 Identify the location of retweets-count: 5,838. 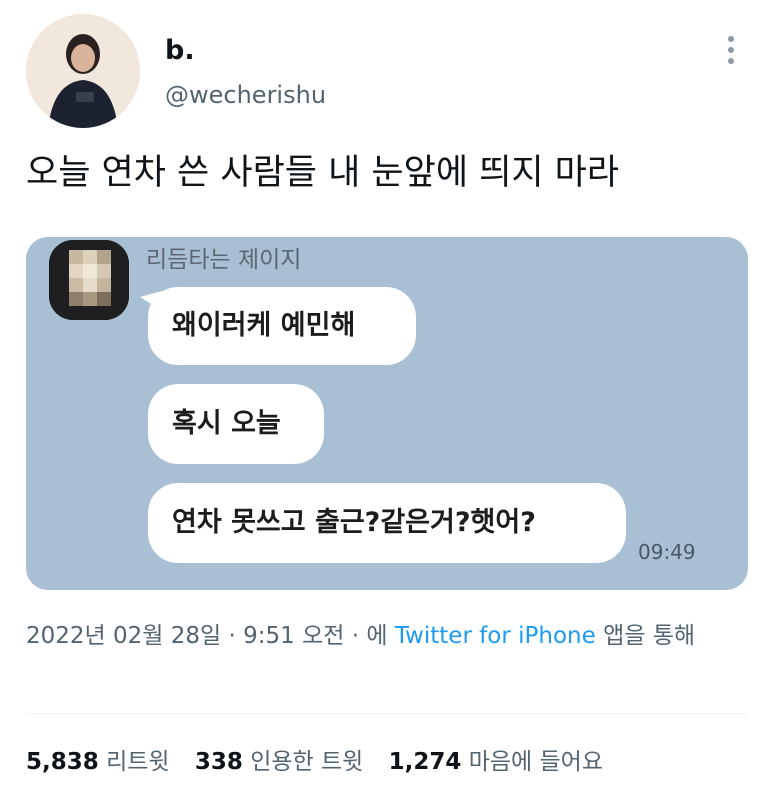
(62, 762).